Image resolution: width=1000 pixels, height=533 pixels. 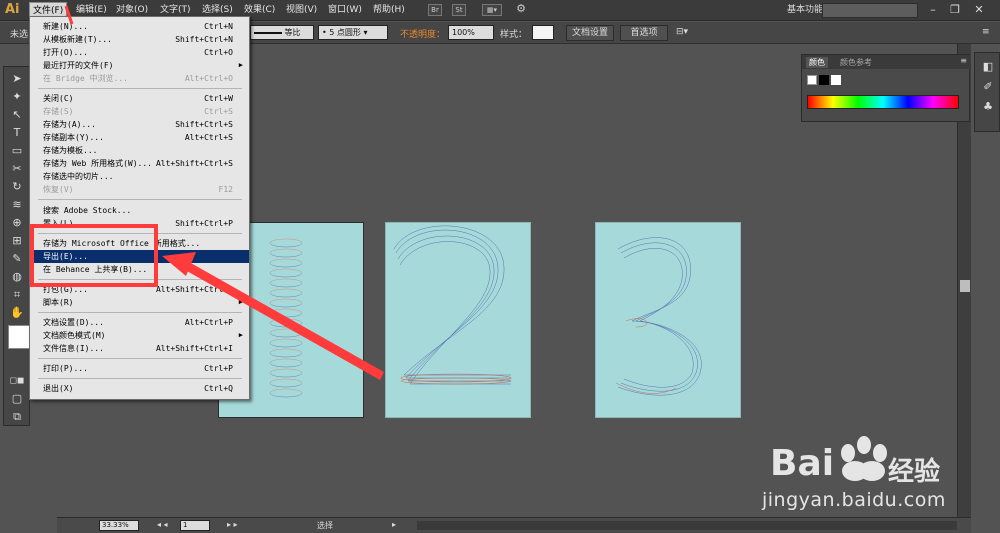 What do you see at coordinates (802, 463) in the screenshot?
I see `watermark-brand: Bai` at bounding box center [802, 463].